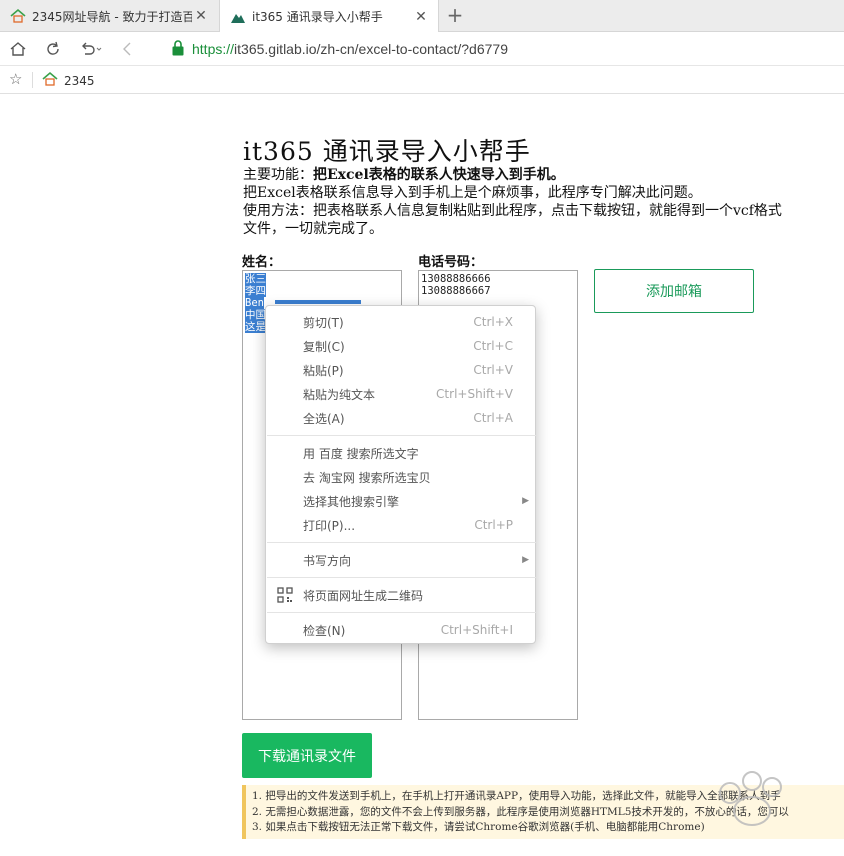  What do you see at coordinates (750, 798) in the screenshot?
I see `watermark-icon` at bounding box center [750, 798].